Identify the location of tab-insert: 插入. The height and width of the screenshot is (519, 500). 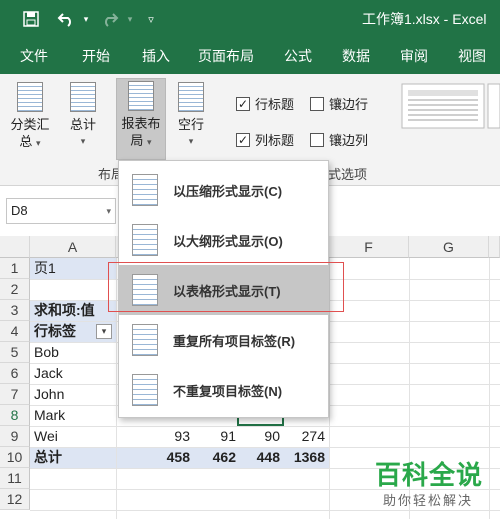
(156, 56).